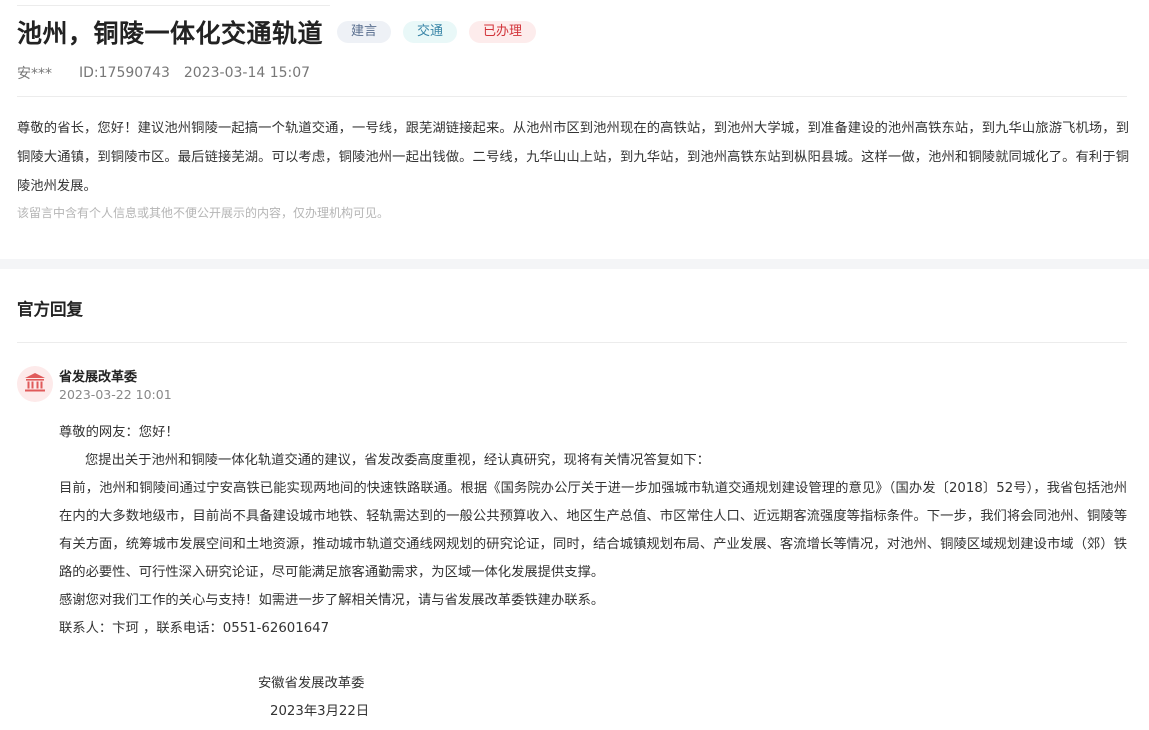 The width and height of the screenshot is (1149, 730). Describe the element at coordinates (119, 432) in the screenshot. I see `reply-greeting: 尊敬的网友：您好！` at that location.